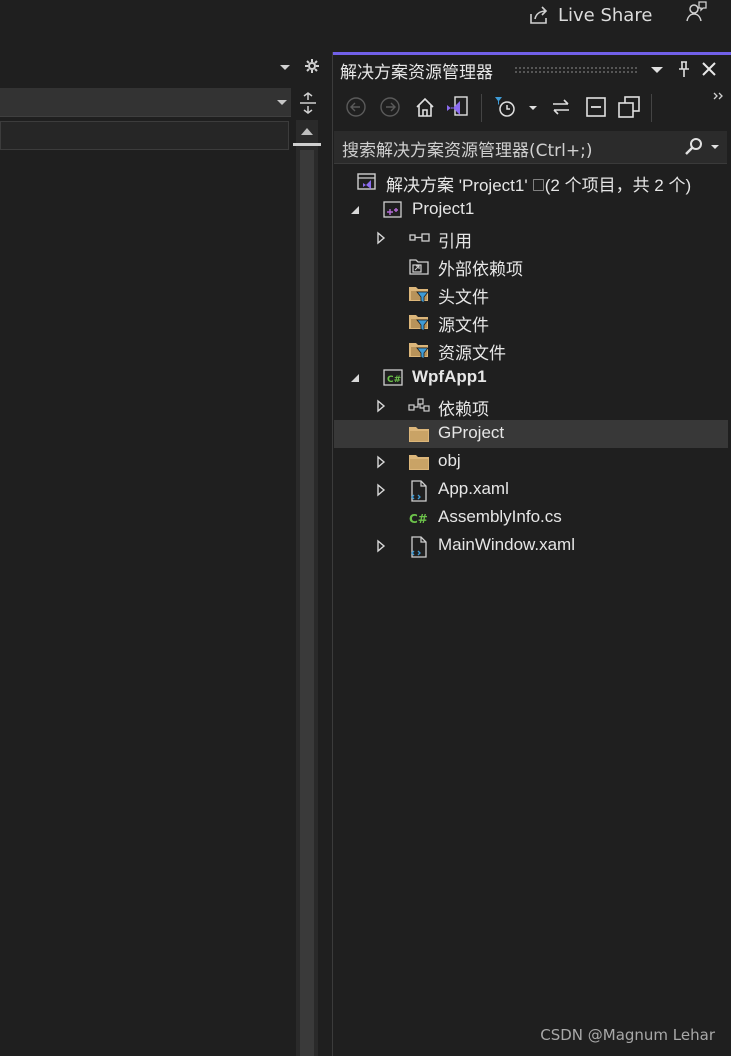 This screenshot has width=731, height=1056. I want to click on solution-explorer-toolbar, so click(532, 108).